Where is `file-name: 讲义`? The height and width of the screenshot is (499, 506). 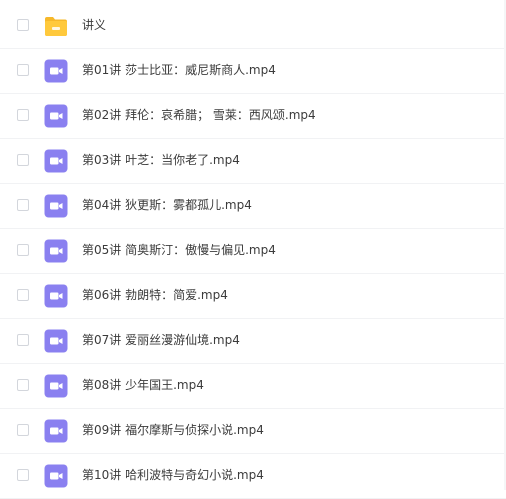
file-name: 讲义 is located at coordinates (94, 25).